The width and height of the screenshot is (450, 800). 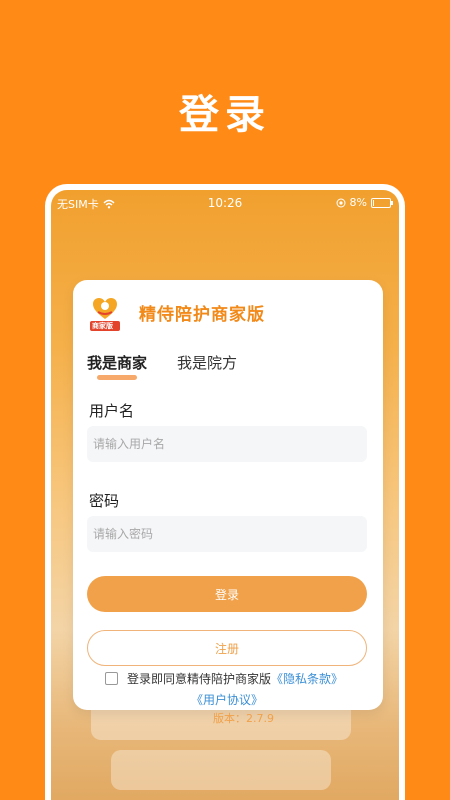 I want to click on background-decoration, so click(x=221, y=770).